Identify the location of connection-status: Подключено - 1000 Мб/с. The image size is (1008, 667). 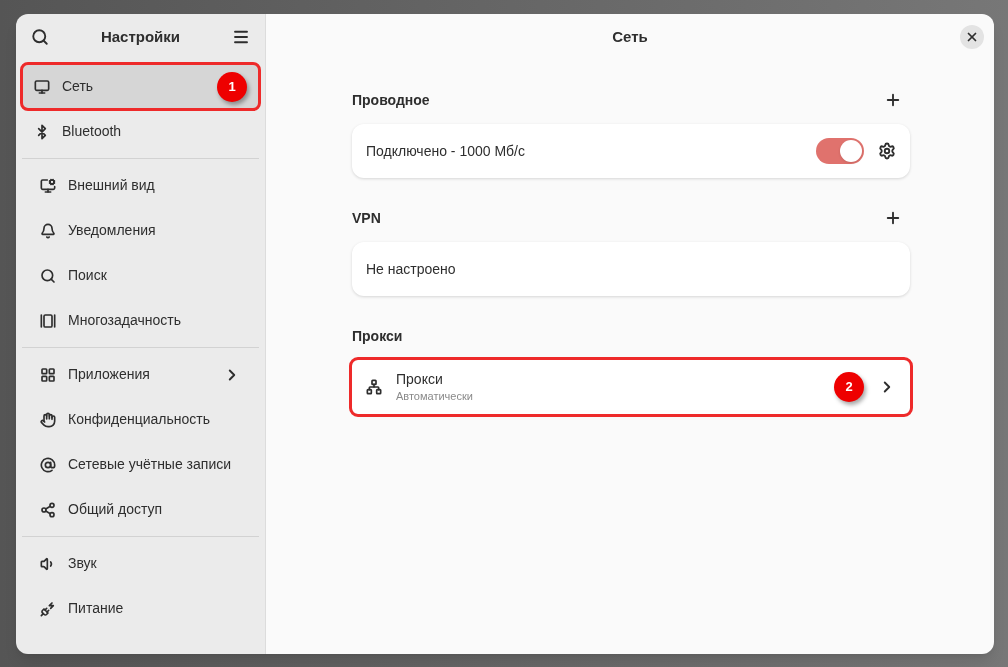
(446, 151).